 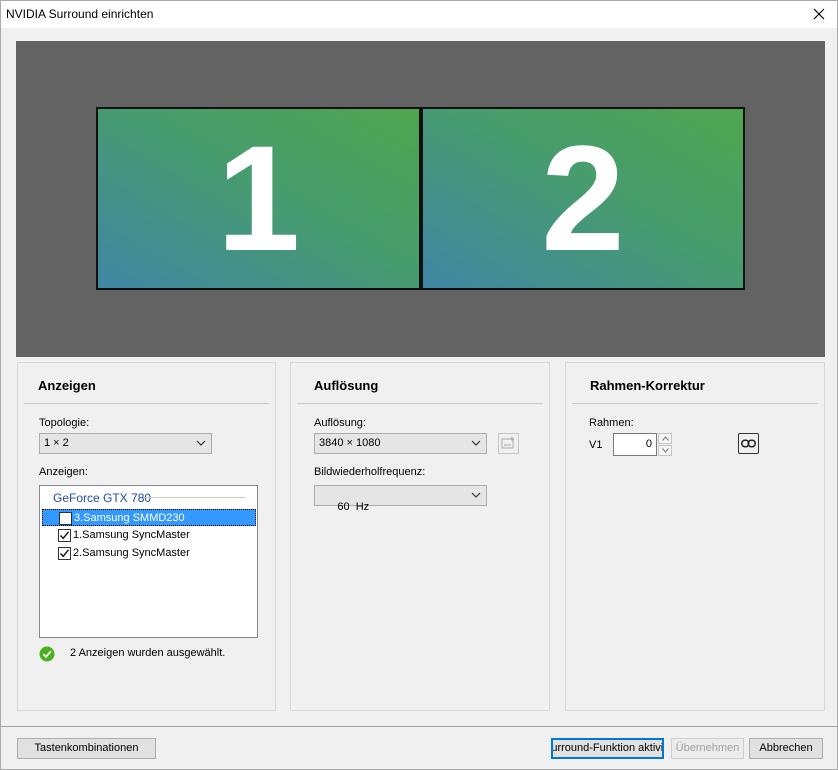 What do you see at coordinates (370, 472) in the screenshot?
I see `refresh-rate-label: Bildwiederholfrequenz:` at bounding box center [370, 472].